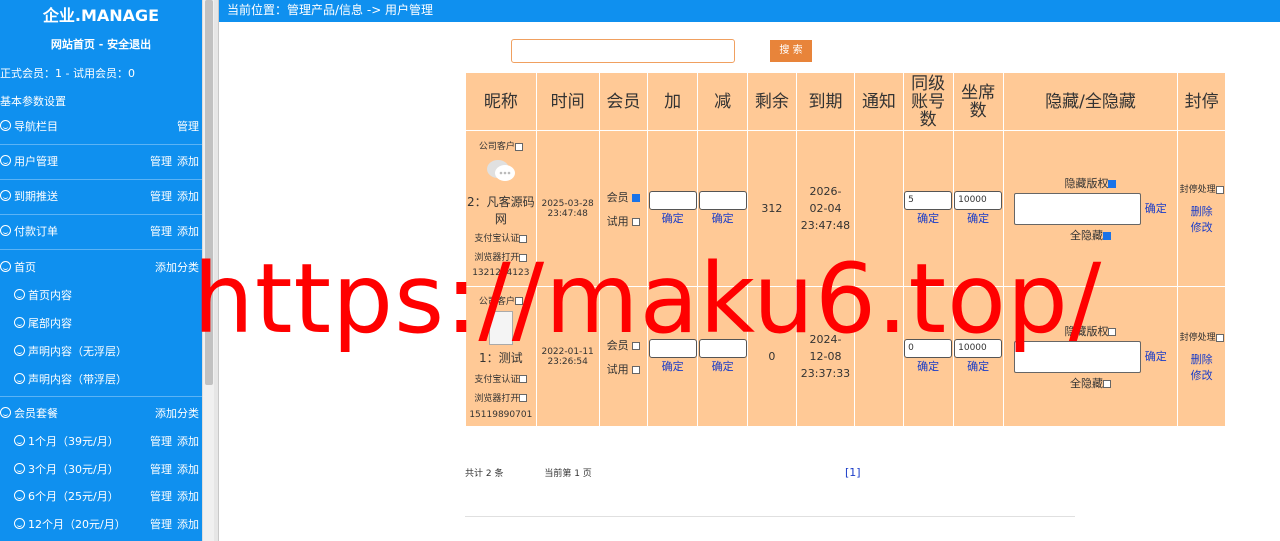 The height and width of the screenshot is (541, 1280). I want to click on search-button: 搜 索, so click(791, 51).